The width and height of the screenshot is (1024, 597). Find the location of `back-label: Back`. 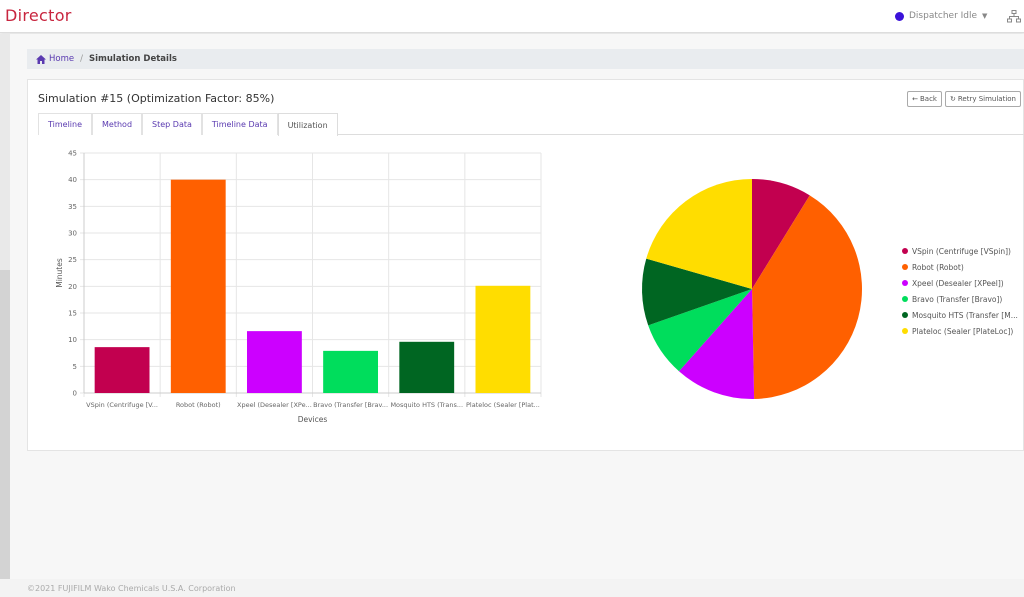

back-label: Back is located at coordinates (928, 99).